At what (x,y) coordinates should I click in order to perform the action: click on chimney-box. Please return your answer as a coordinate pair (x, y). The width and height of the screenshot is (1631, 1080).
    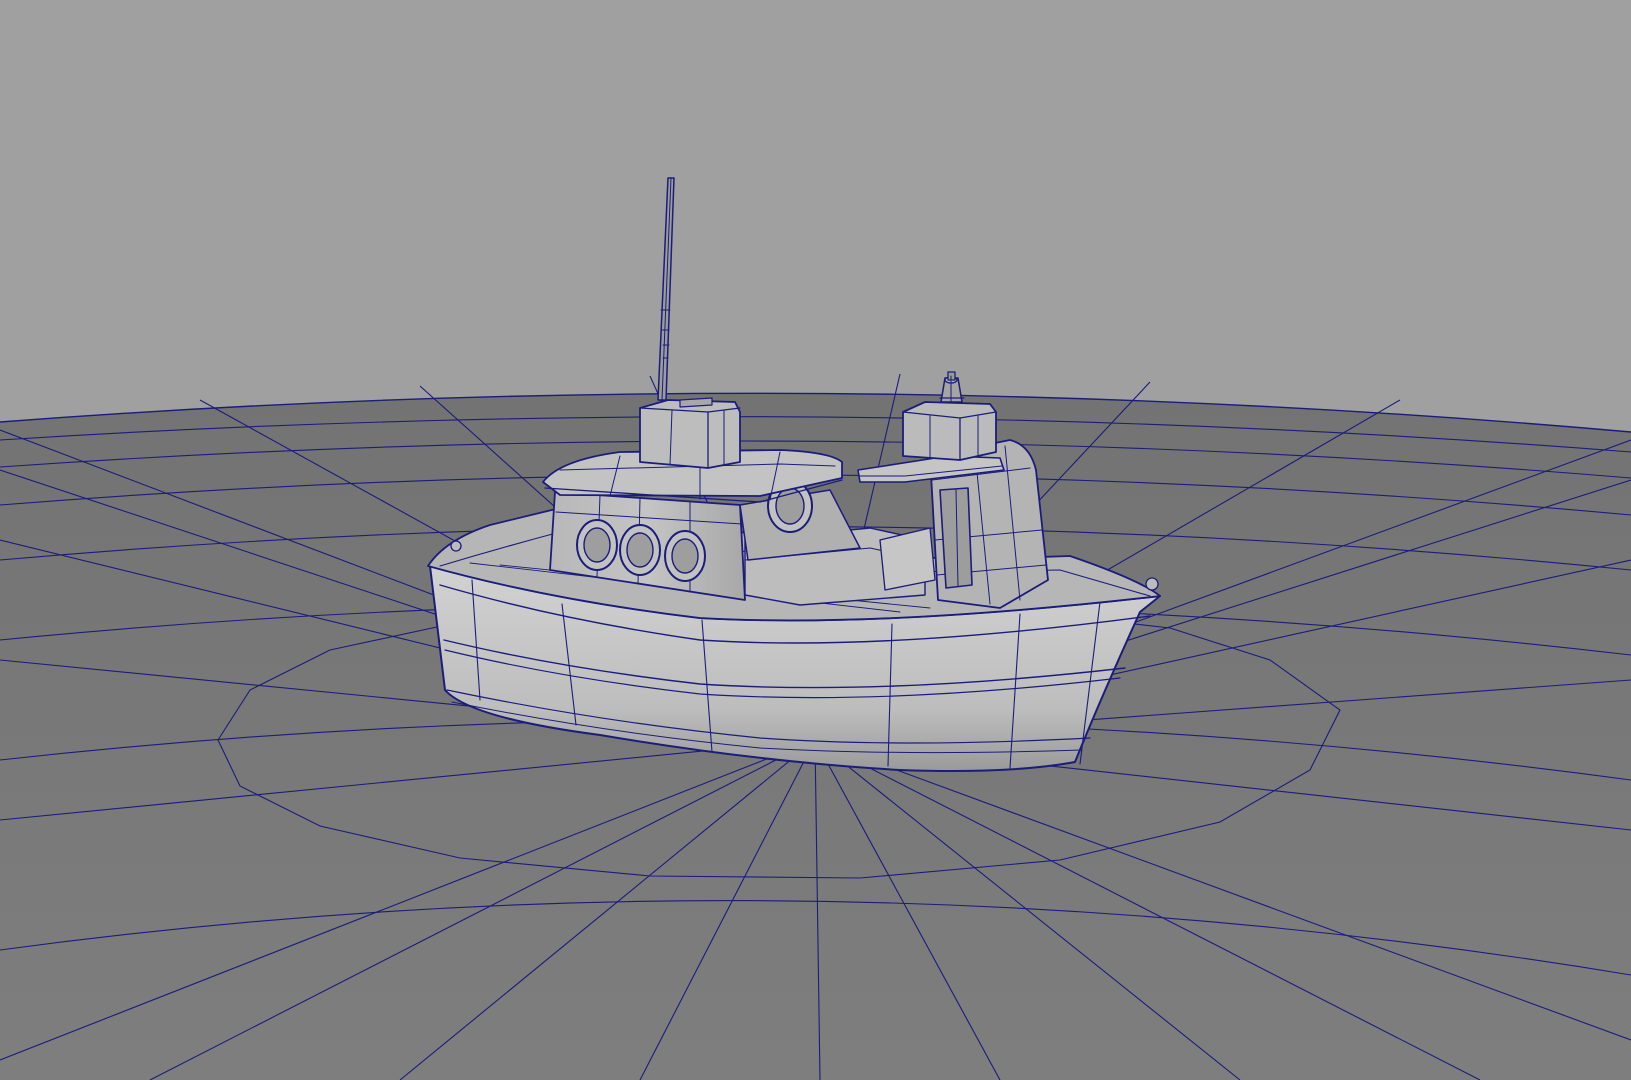
    Looking at the image, I should click on (949, 431).